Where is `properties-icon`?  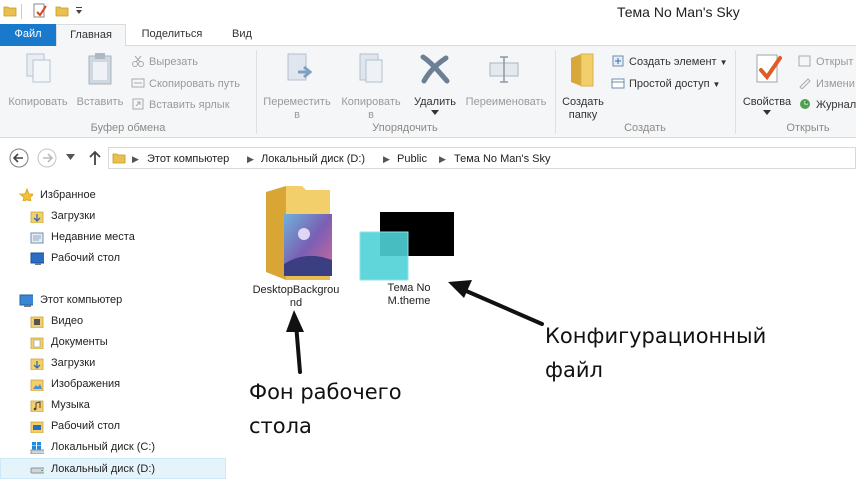 properties-icon is located at coordinates (769, 68).